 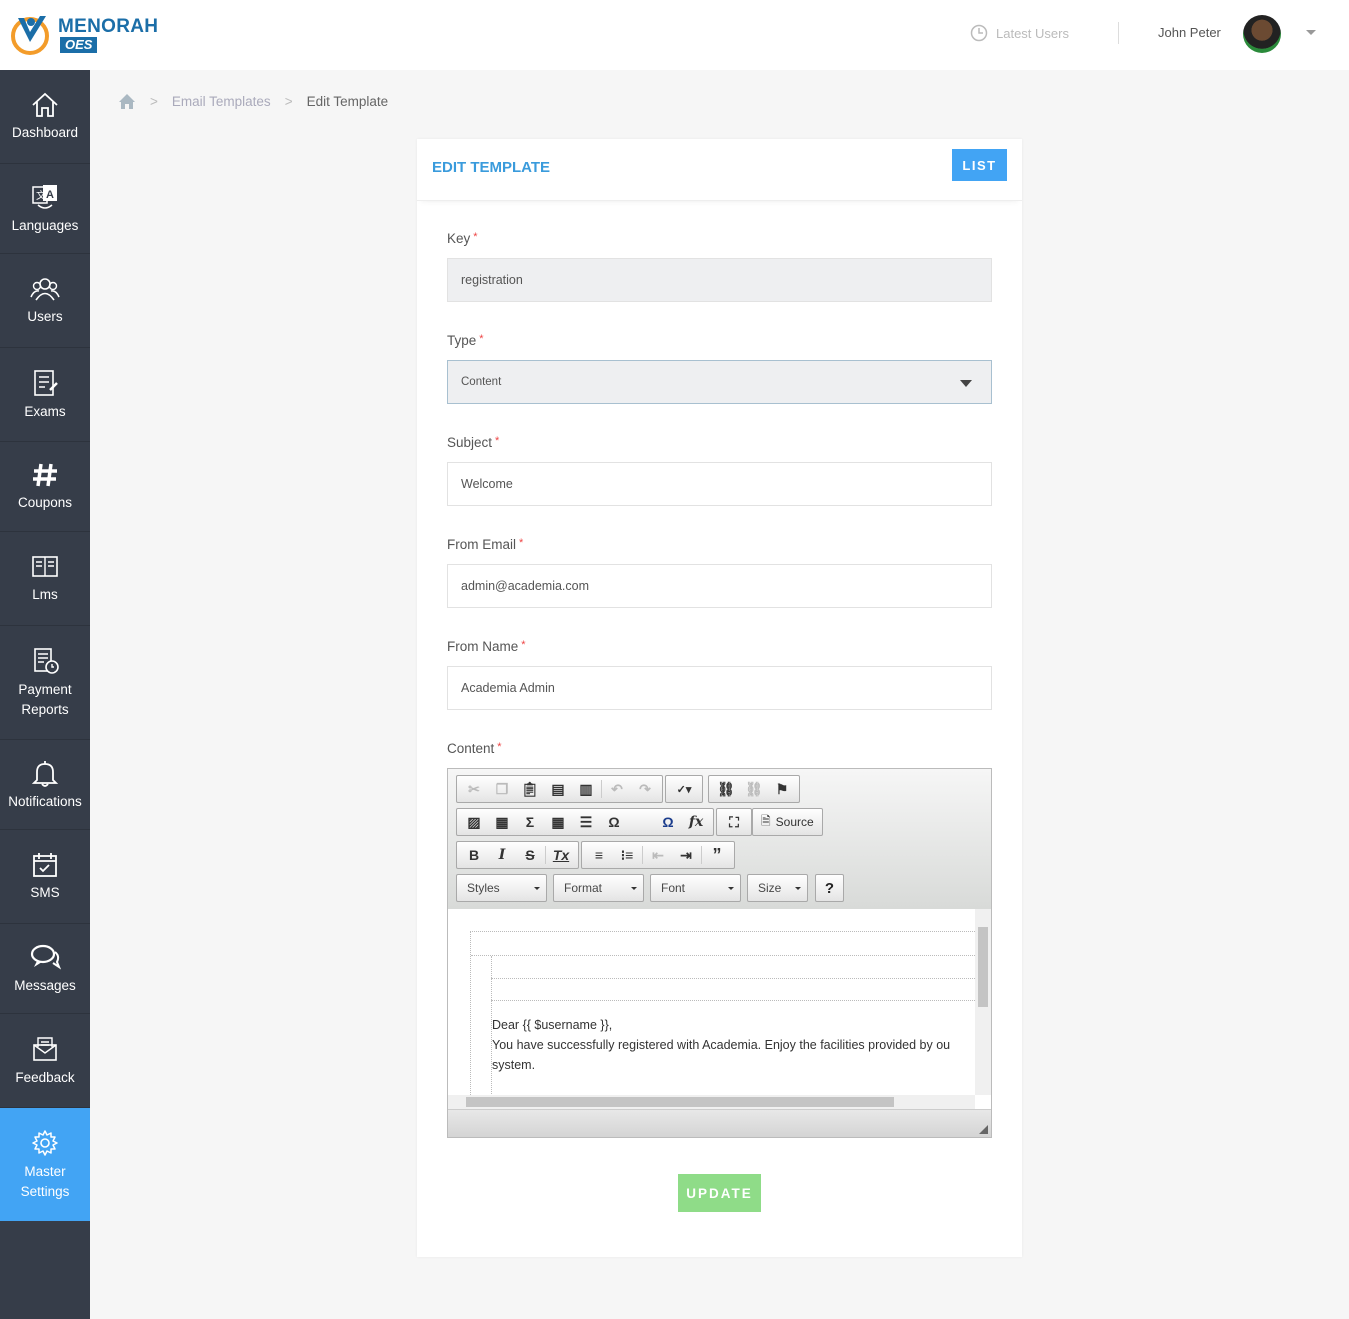 I want to click on breadcrumb: > Email Templates > Edit Template, so click(x=253, y=101).